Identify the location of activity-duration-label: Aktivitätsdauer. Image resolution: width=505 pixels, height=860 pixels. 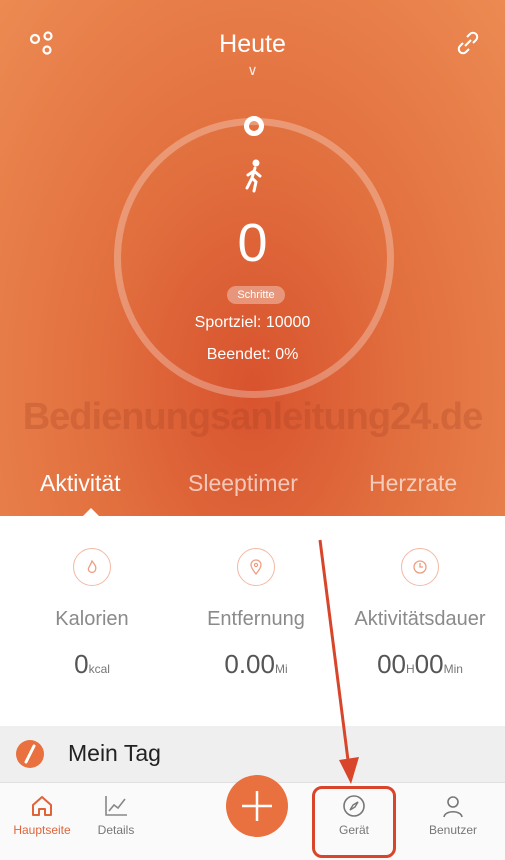
(420, 619).